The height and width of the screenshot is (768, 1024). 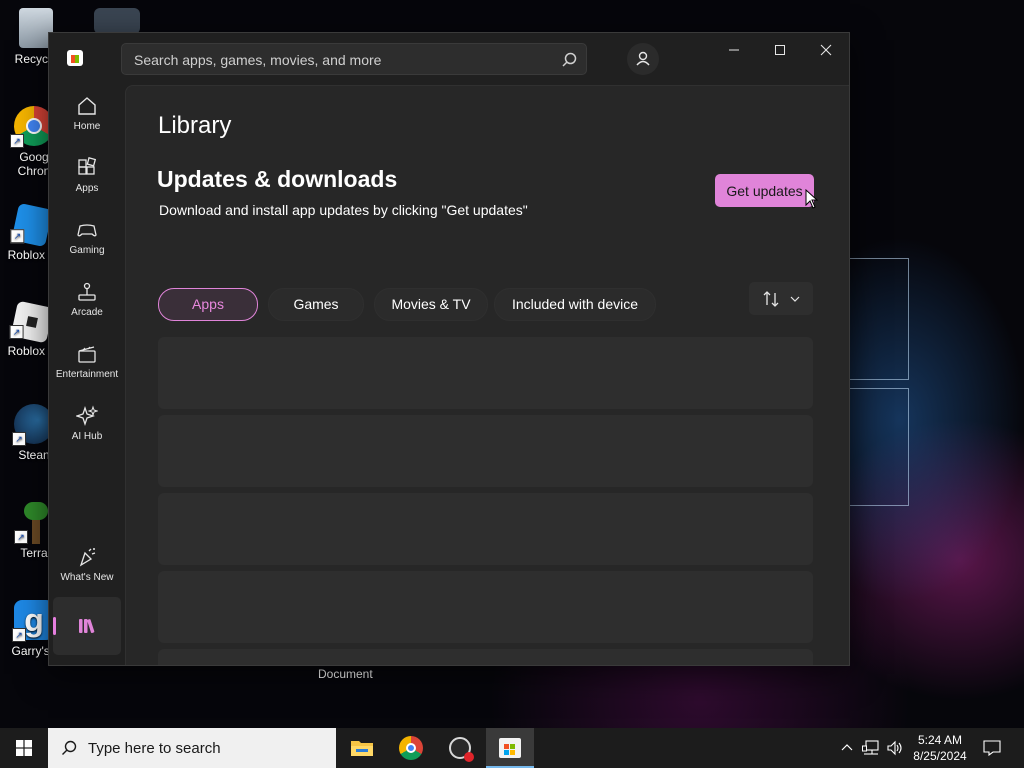 I want to click on account-button, so click(x=643, y=59).